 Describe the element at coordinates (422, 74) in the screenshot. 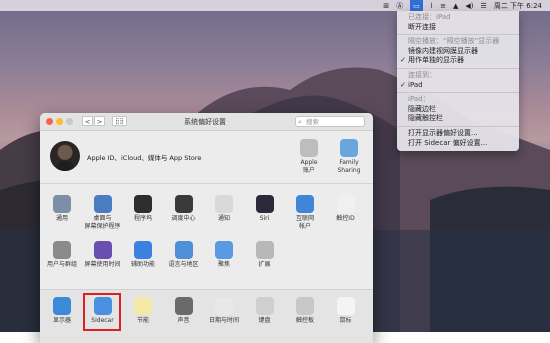

I see `menu-item: 连接到：` at that location.